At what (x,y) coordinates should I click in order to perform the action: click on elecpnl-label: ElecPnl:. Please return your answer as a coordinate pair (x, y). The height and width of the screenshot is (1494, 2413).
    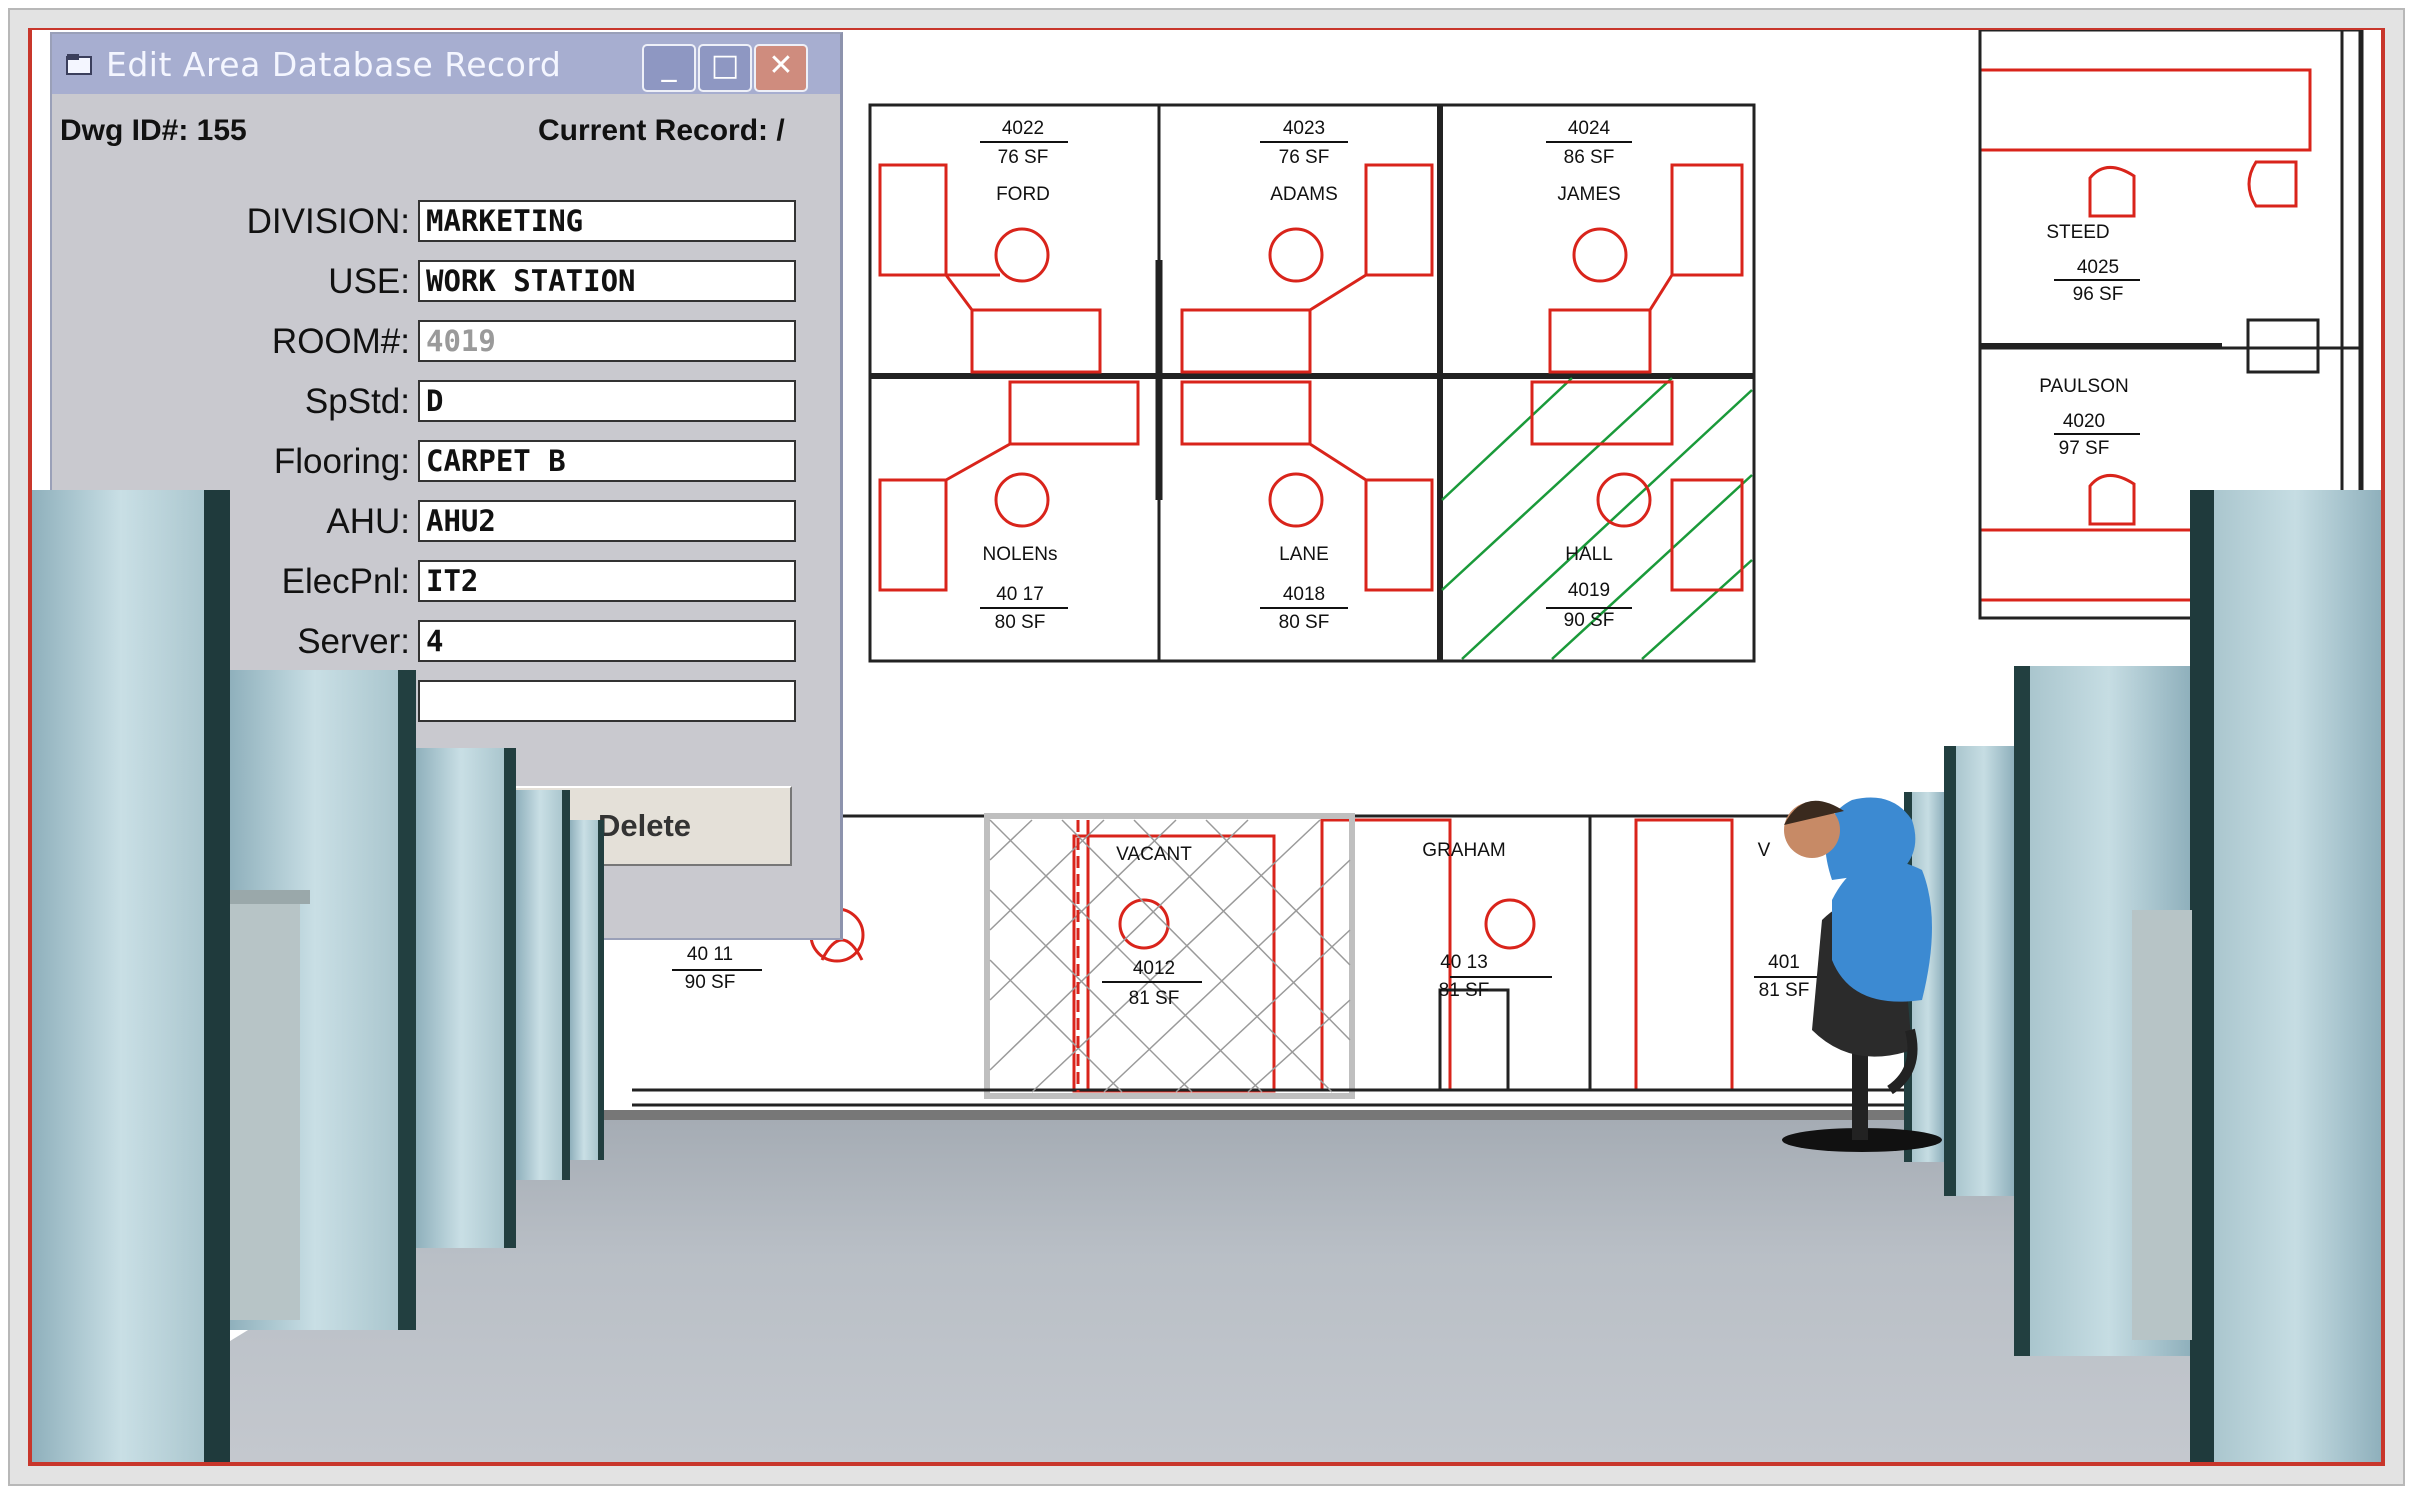
    Looking at the image, I should click on (345, 581).